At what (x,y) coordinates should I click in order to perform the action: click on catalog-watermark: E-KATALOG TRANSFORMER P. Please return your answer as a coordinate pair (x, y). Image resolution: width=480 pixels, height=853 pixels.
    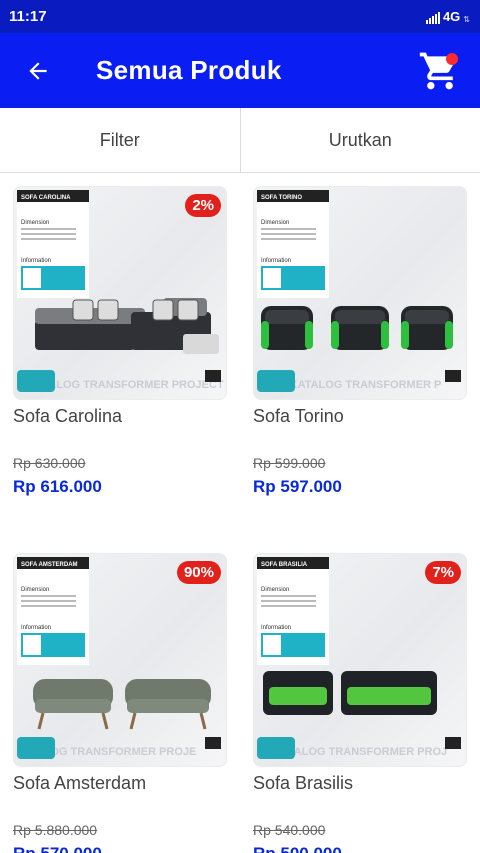
    Looking at the image, I should click on (360, 385).